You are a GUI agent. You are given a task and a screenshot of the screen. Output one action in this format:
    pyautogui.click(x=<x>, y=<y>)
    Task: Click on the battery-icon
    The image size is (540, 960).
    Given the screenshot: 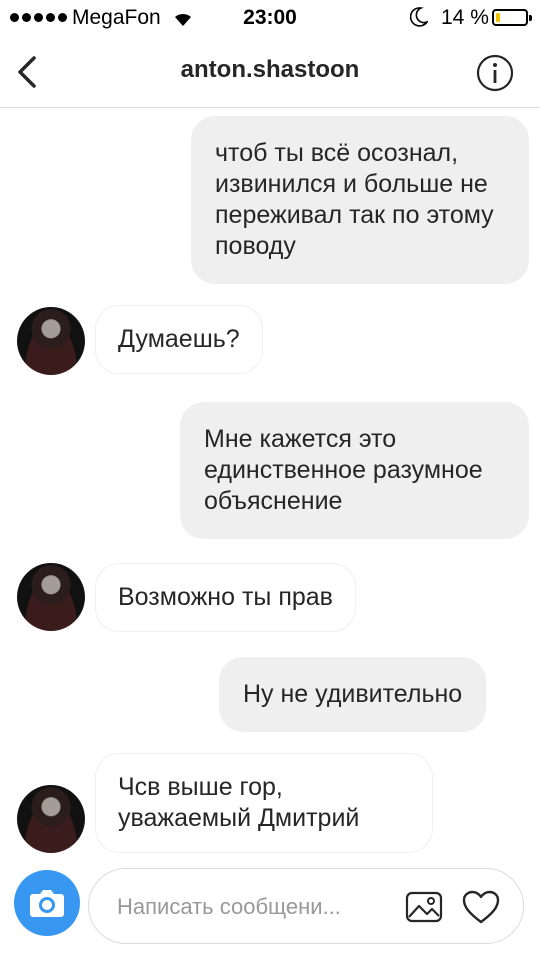 What is the action you would take?
    pyautogui.click(x=512, y=17)
    